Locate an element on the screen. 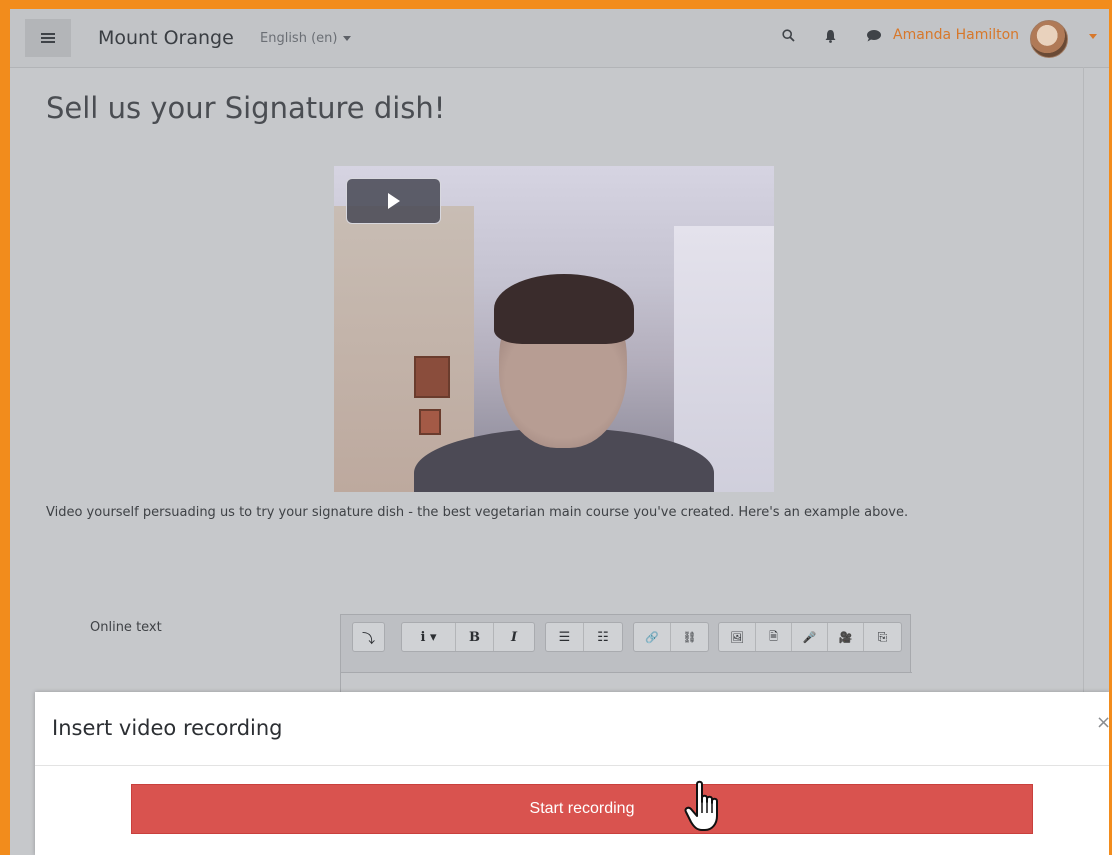 The width and height of the screenshot is (1112, 855). language-selector: English (en) is located at coordinates (306, 38).